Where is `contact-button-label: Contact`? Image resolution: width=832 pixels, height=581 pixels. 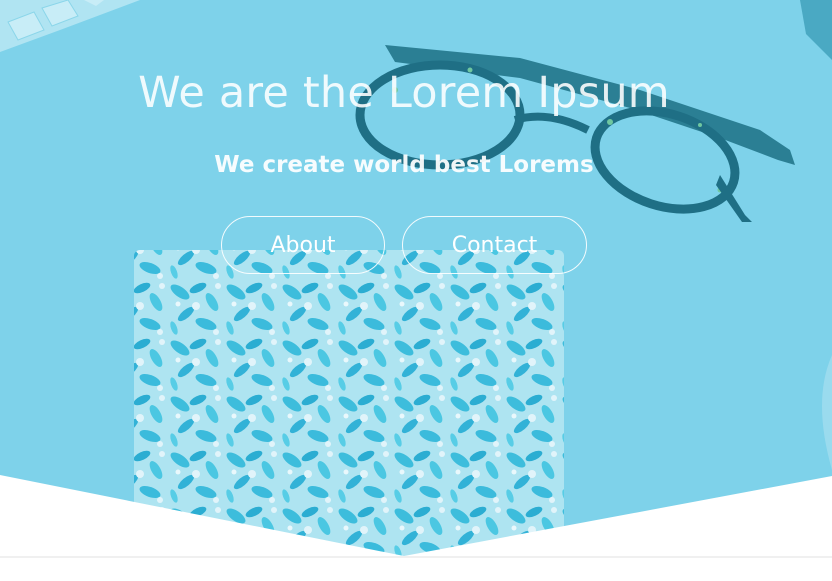 contact-button-label: Contact is located at coordinates (494, 245).